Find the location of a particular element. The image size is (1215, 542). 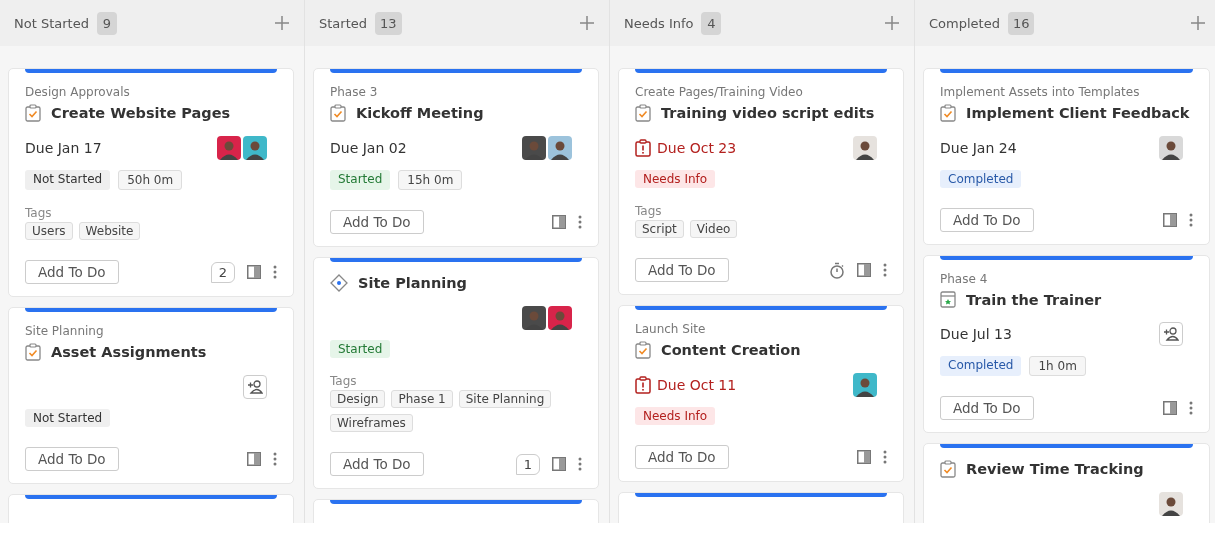

parent-label: Design Approvals is located at coordinates (78, 92).